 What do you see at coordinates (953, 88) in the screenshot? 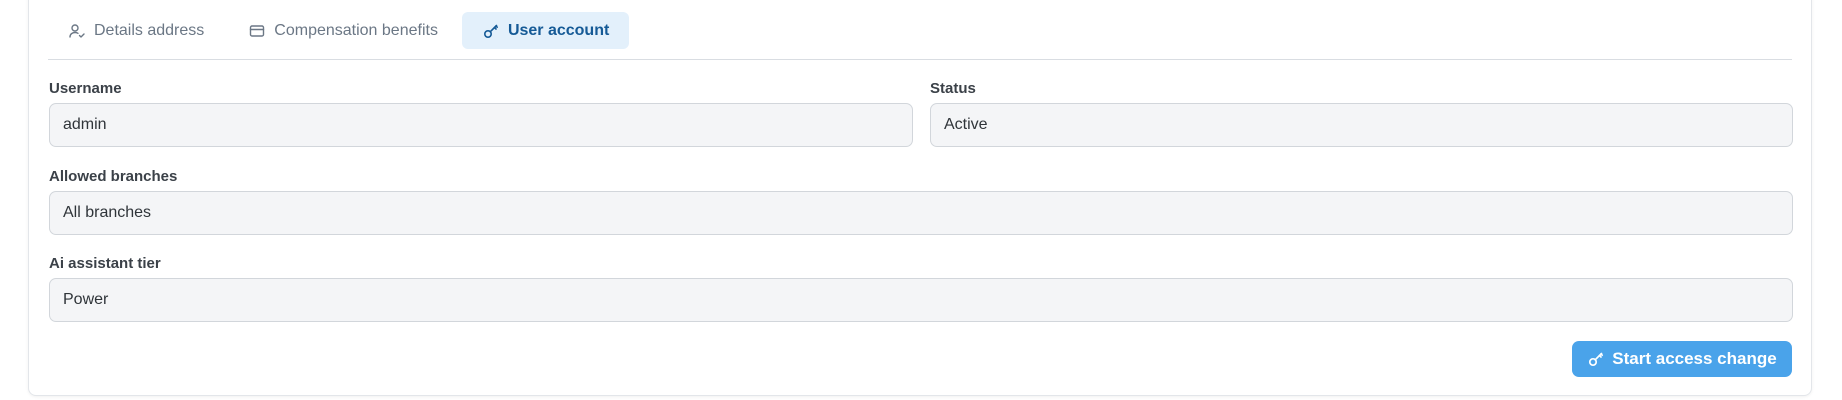
I see `status-label: Status` at bounding box center [953, 88].